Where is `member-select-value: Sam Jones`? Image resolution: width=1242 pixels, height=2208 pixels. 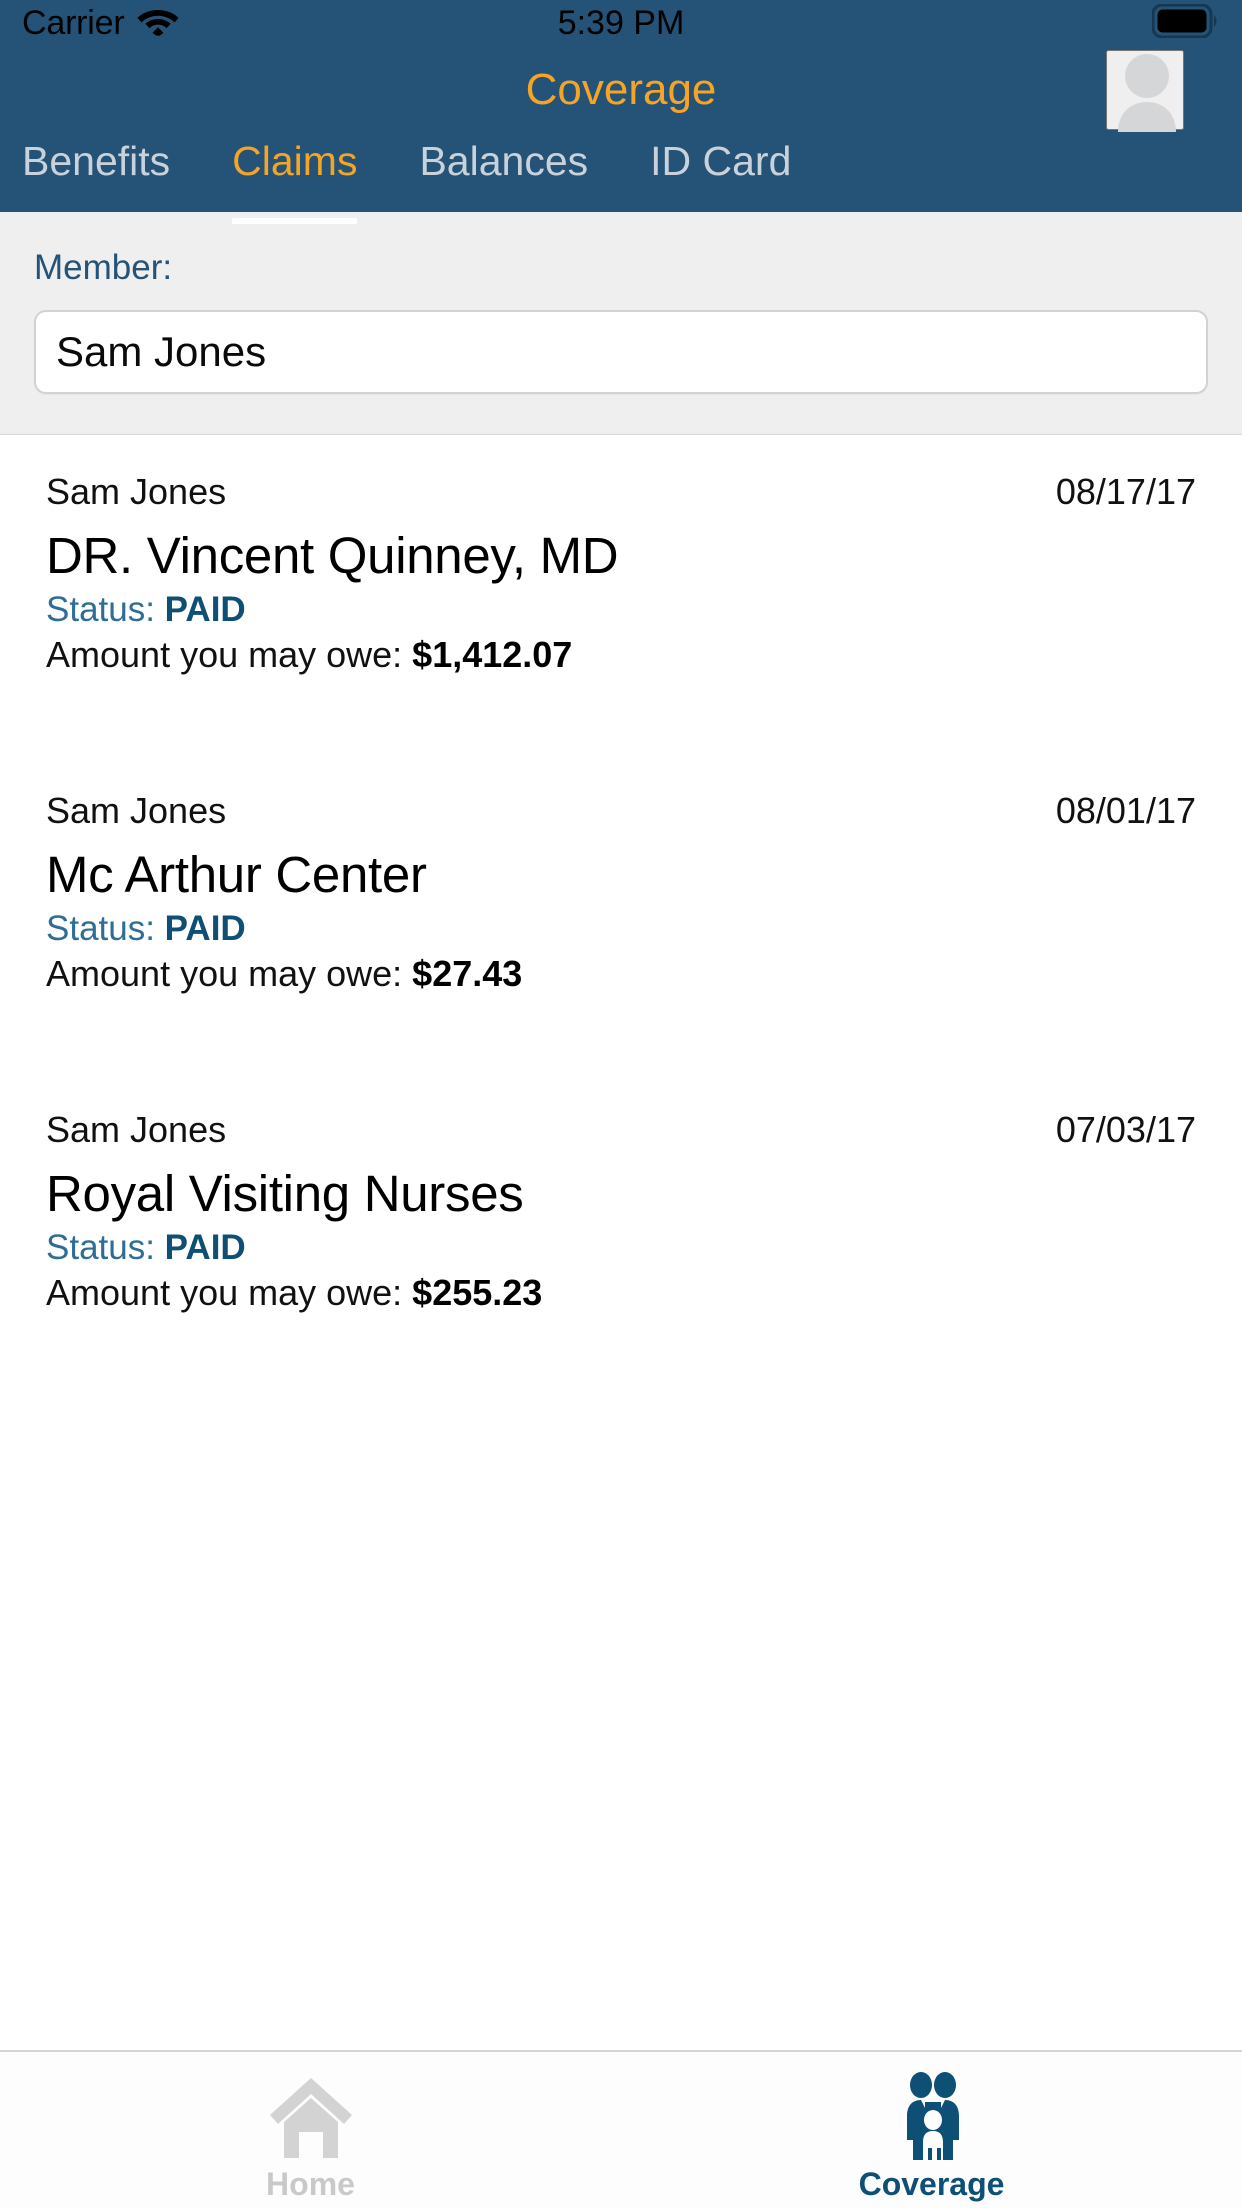
member-select-value: Sam Jones is located at coordinates (161, 351).